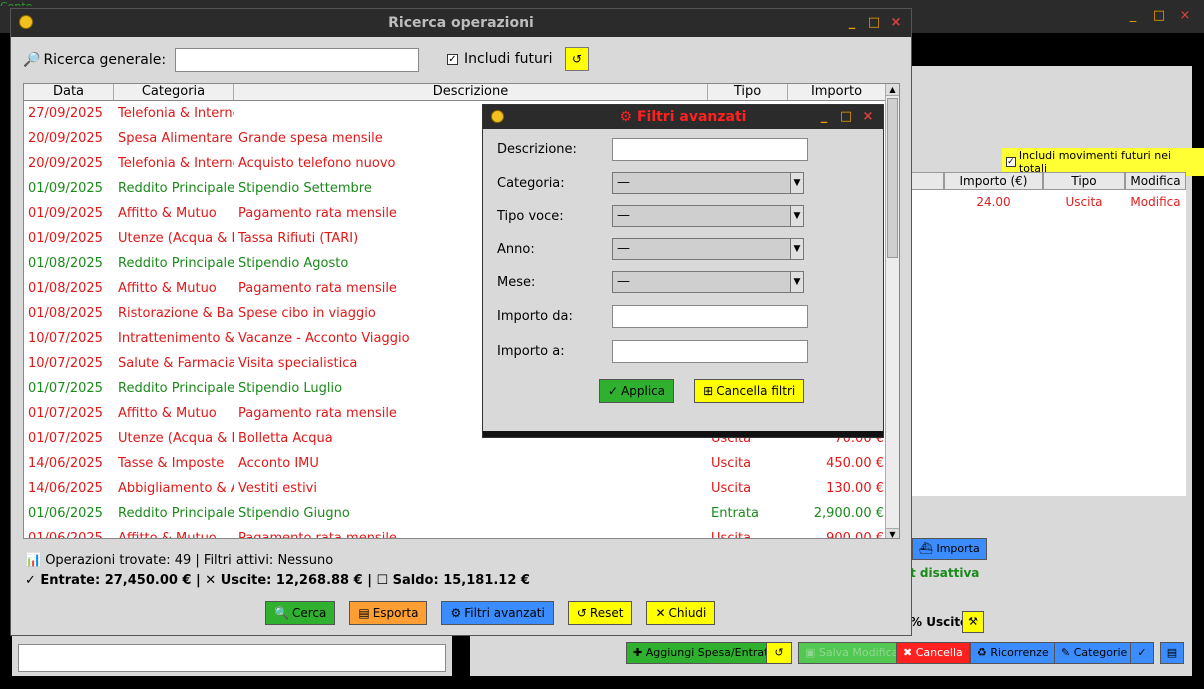  I want to click on descrizione-input, so click(710, 149).